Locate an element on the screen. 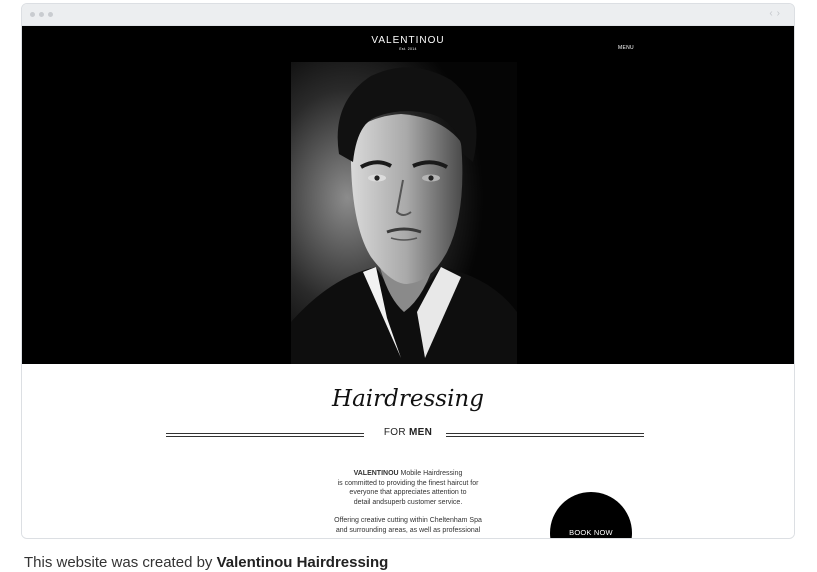 The width and height of the screenshot is (817, 572). subtitle-for: FOR is located at coordinates (394, 432).